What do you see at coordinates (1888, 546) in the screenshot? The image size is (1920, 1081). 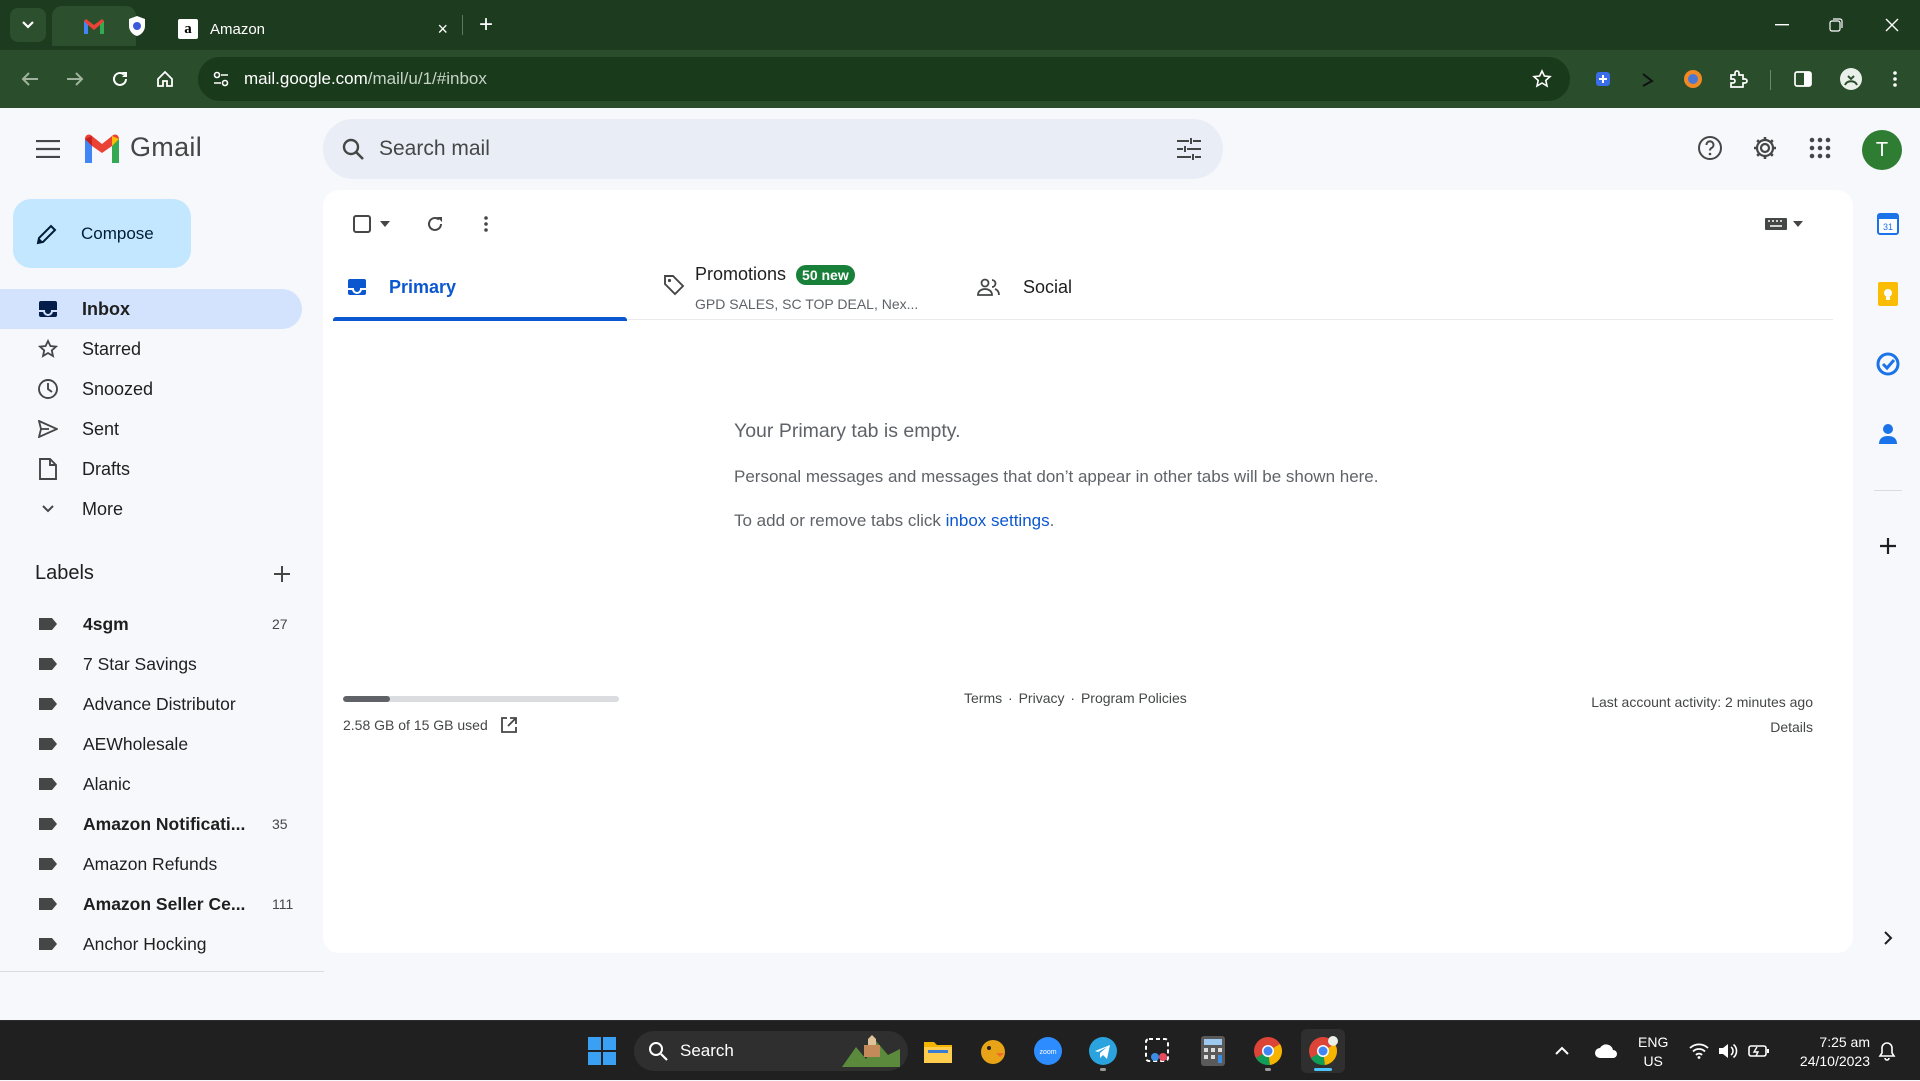 I see `get-addons-button` at bounding box center [1888, 546].